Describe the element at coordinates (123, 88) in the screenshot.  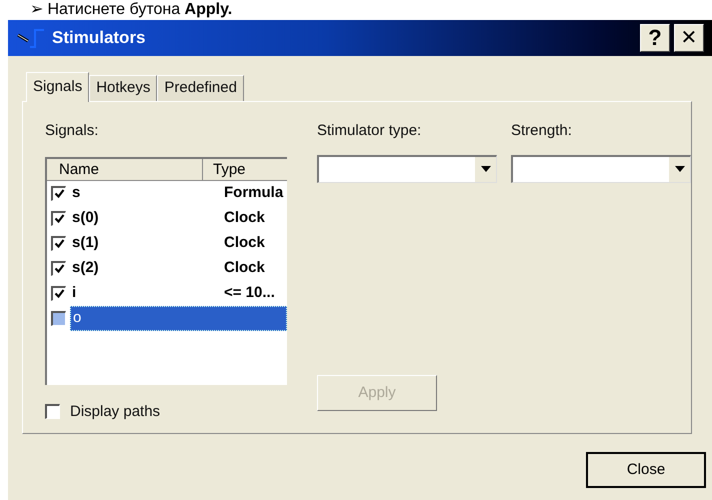
I see `tab: Hotkeys` at that location.